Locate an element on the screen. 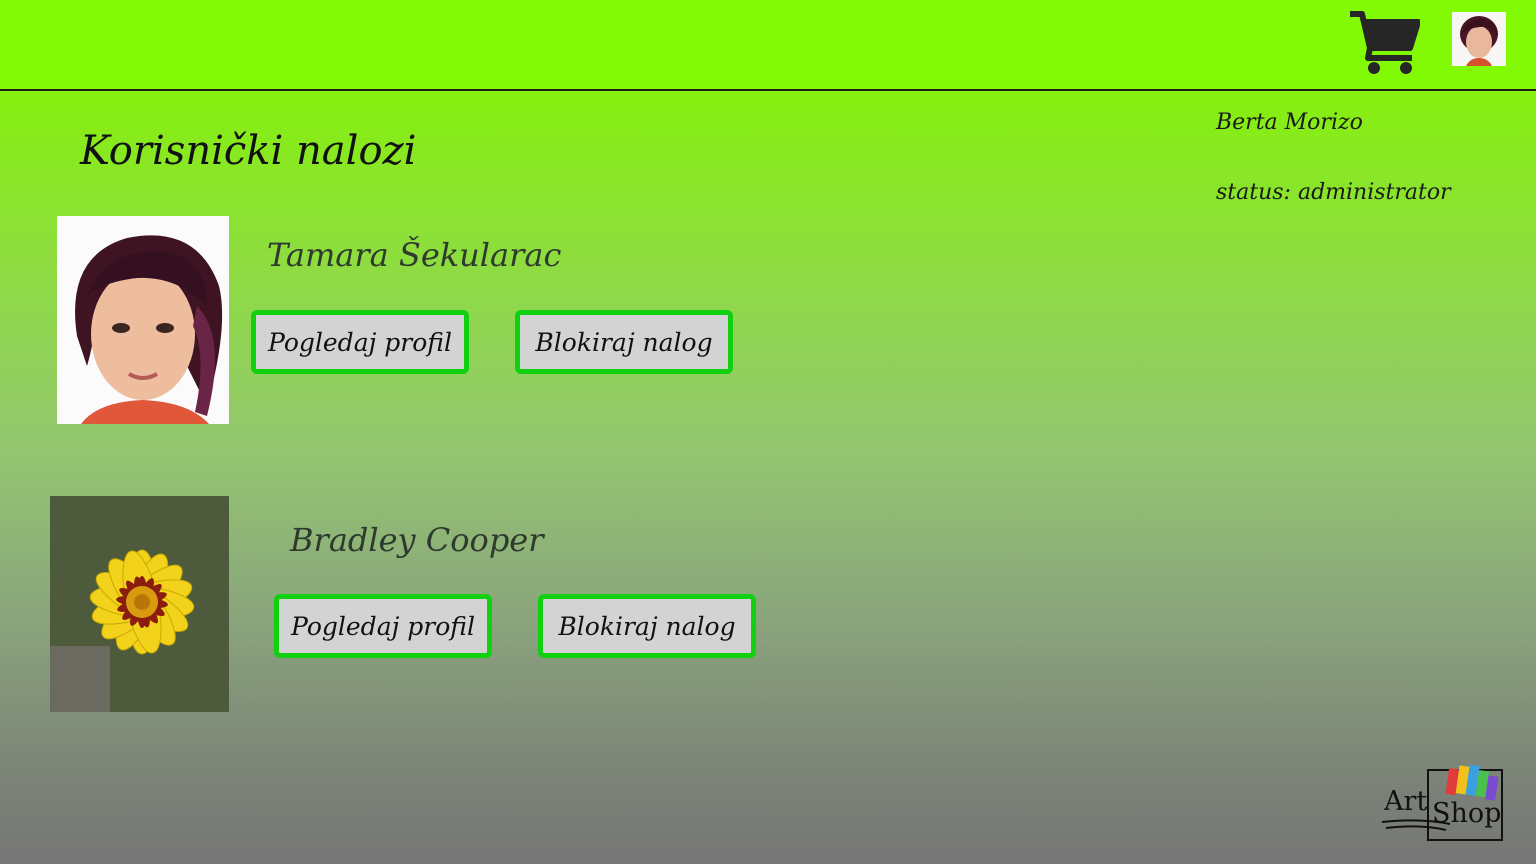  account-name: Bradley Cooper is located at coordinates (417, 540).